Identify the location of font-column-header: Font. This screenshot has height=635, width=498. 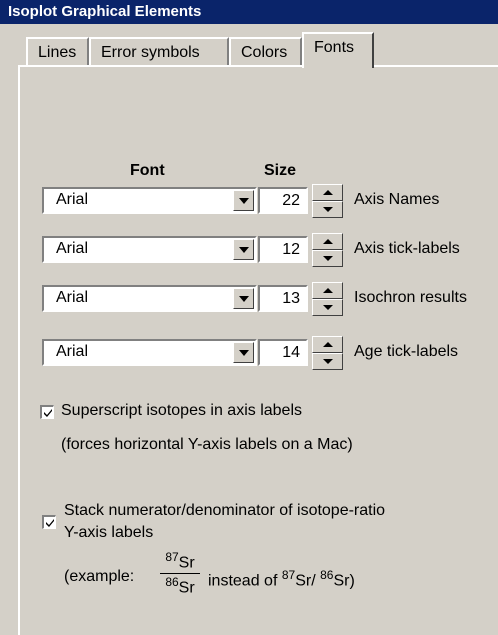
(147, 170).